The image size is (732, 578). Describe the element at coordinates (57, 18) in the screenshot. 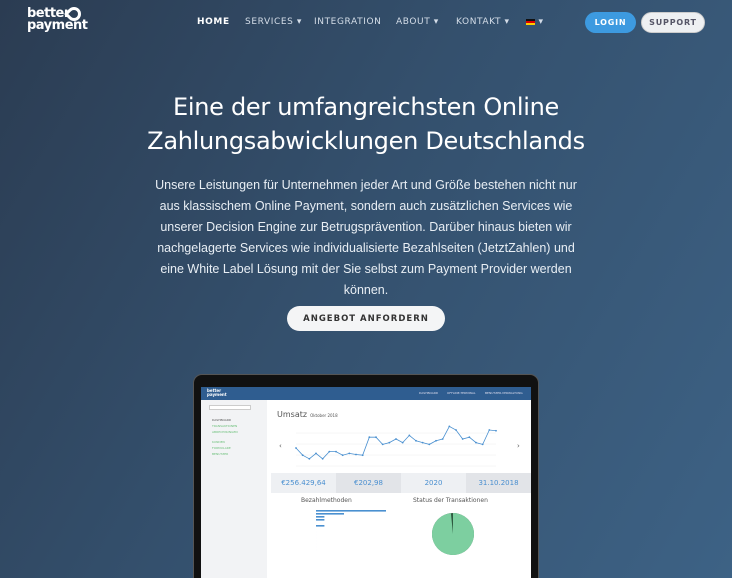

I see `logo: better payment` at that location.